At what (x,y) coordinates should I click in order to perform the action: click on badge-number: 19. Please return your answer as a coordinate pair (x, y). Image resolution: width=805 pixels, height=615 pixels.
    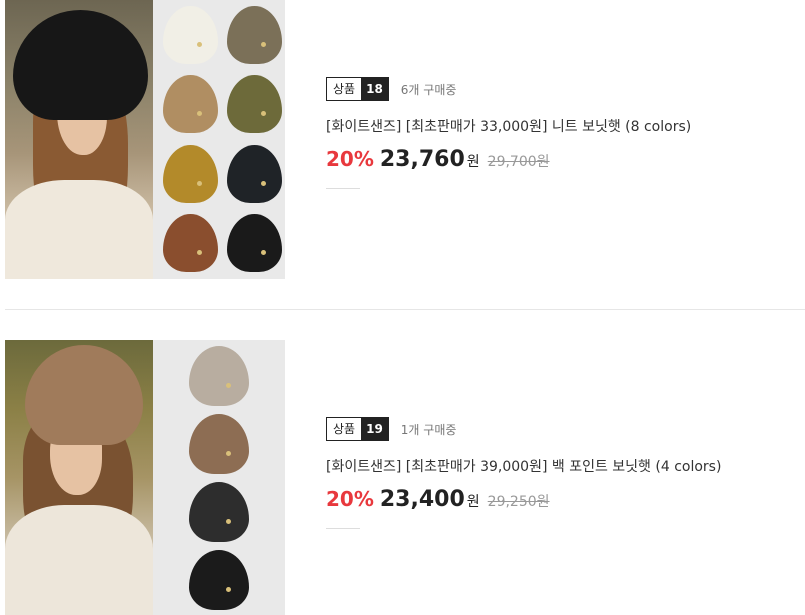
    Looking at the image, I should click on (374, 429).